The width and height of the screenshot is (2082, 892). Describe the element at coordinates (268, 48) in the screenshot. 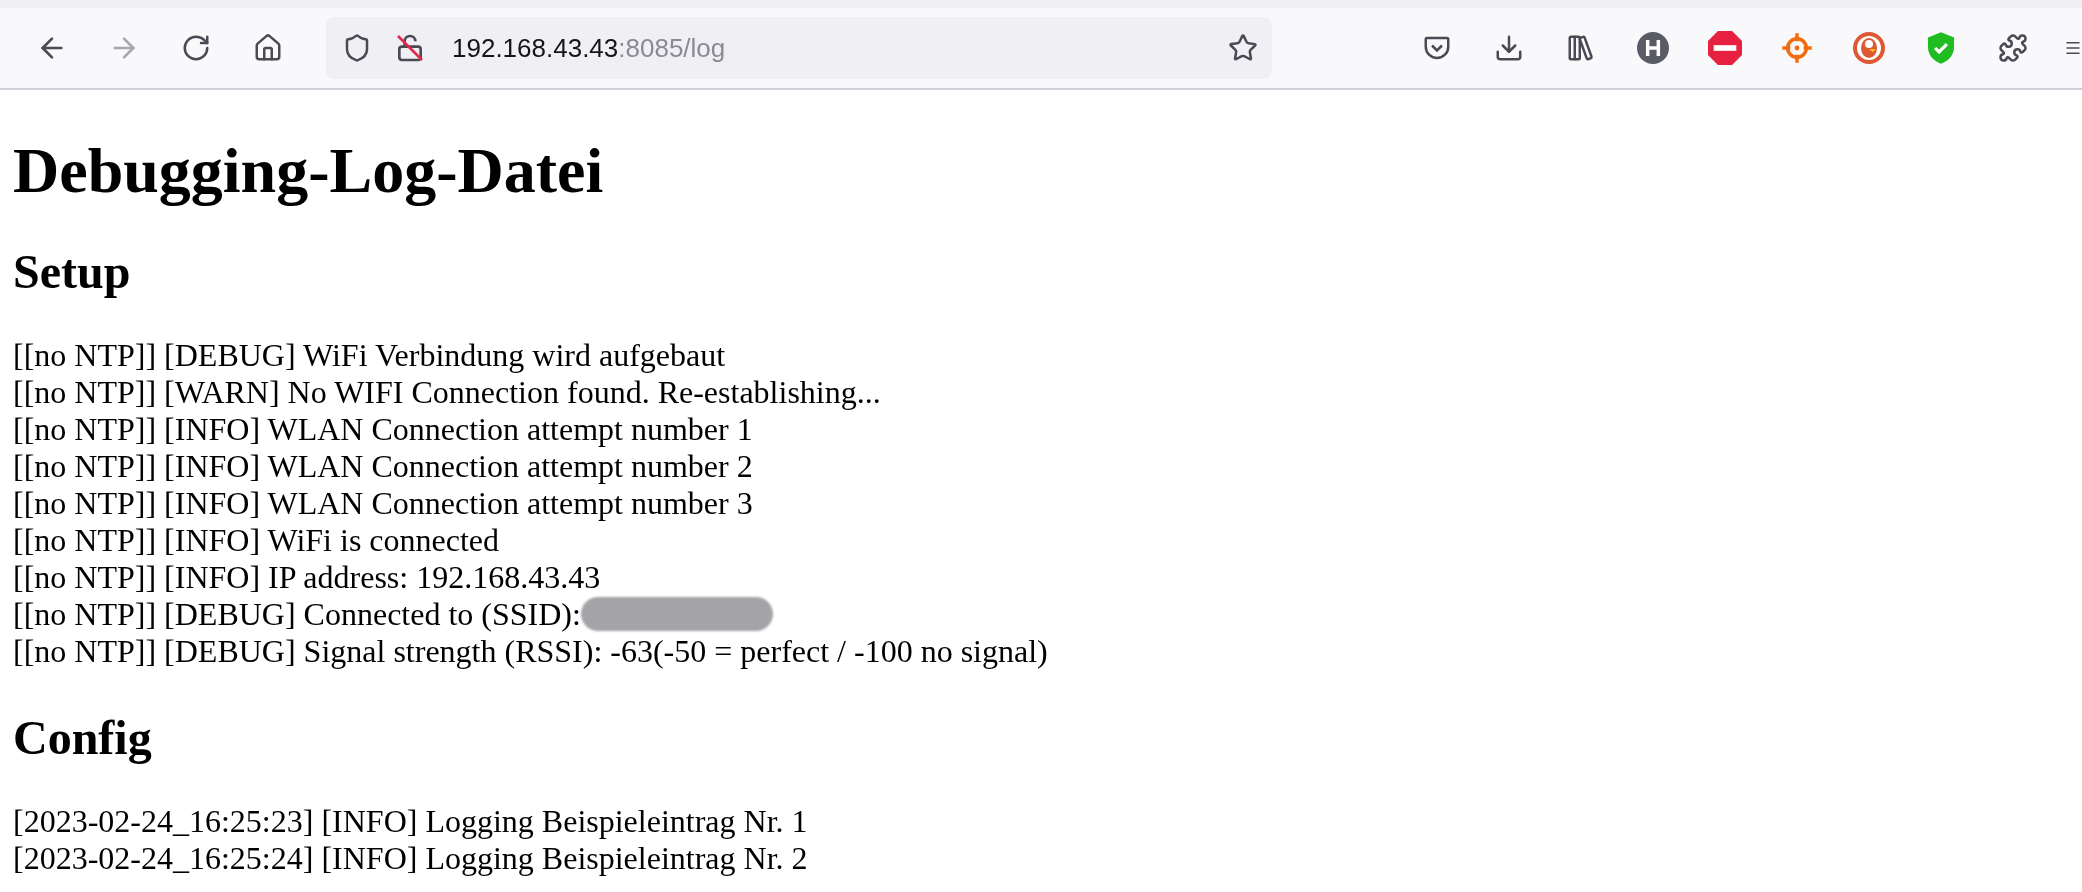

I see `home-icon` at that location.